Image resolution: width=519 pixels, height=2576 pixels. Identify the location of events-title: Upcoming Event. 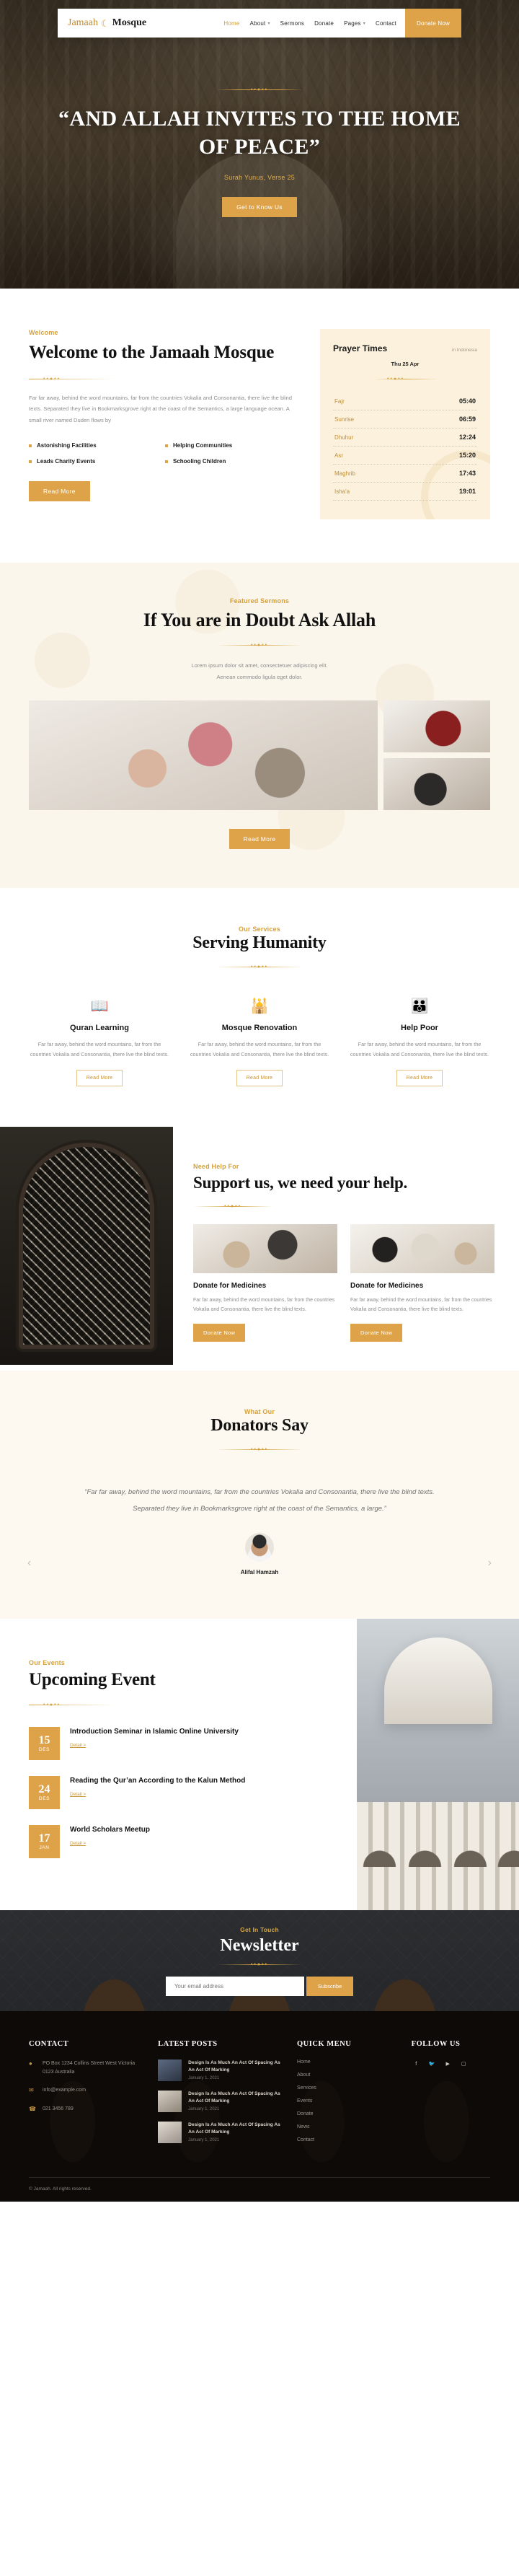
(92, 1680).